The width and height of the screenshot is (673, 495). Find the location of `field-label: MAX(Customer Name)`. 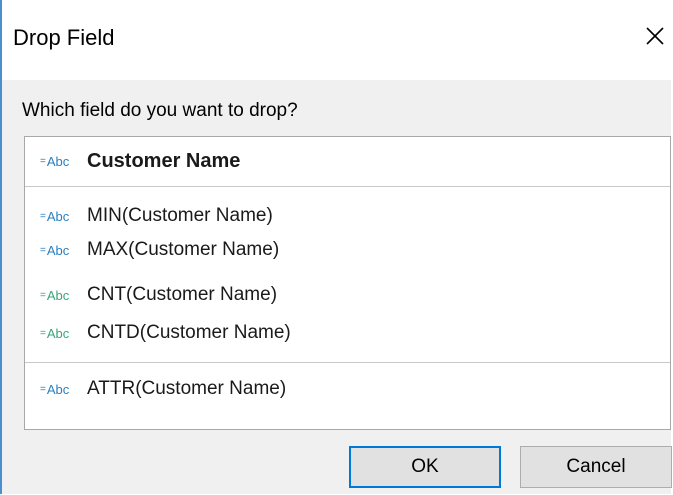

field-label: MAX(Customer Name) is located at coordinates (183, 249).